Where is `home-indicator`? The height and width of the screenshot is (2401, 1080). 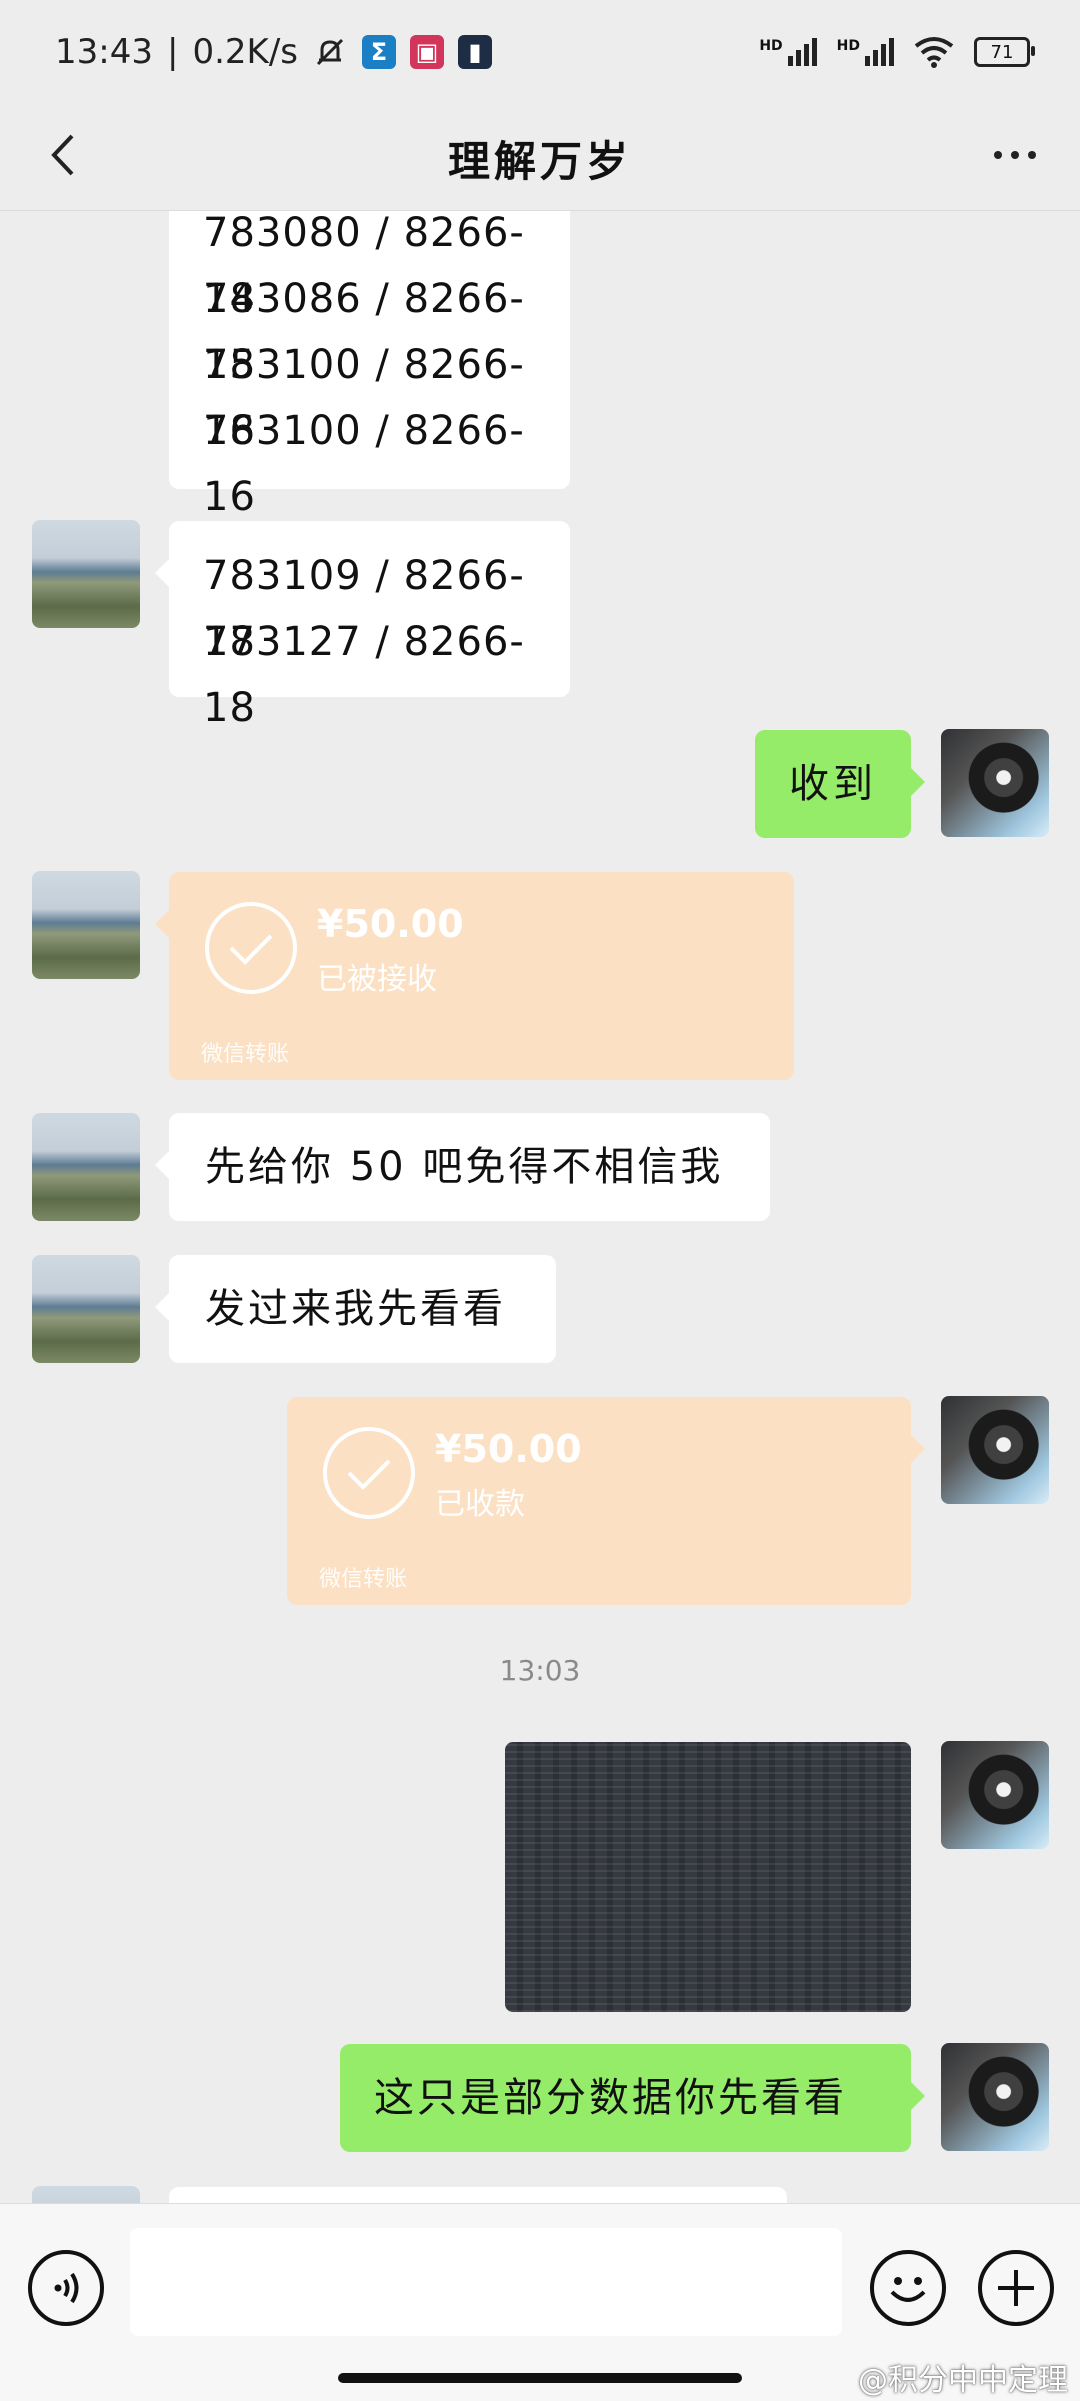 home-indicator is located at coordinates (540, 2378).